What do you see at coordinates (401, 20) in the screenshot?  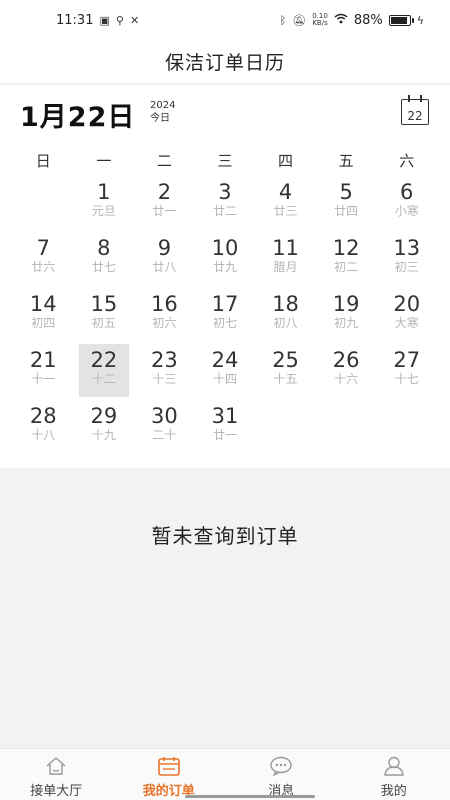 I see `battery-icon` at bounding box center [401, 20].